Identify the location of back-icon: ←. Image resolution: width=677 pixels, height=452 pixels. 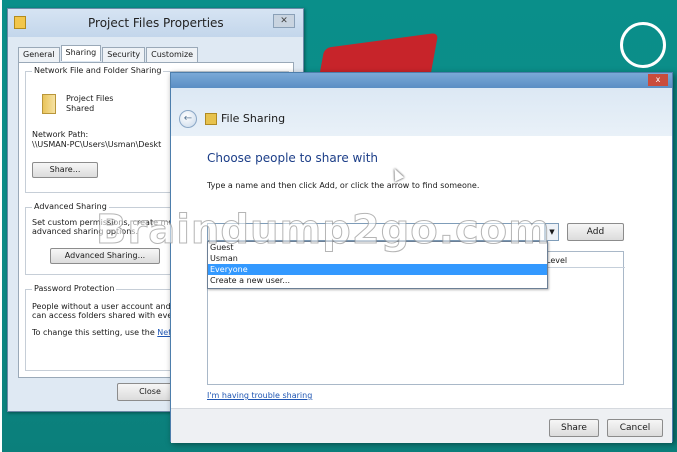
(188, 119).